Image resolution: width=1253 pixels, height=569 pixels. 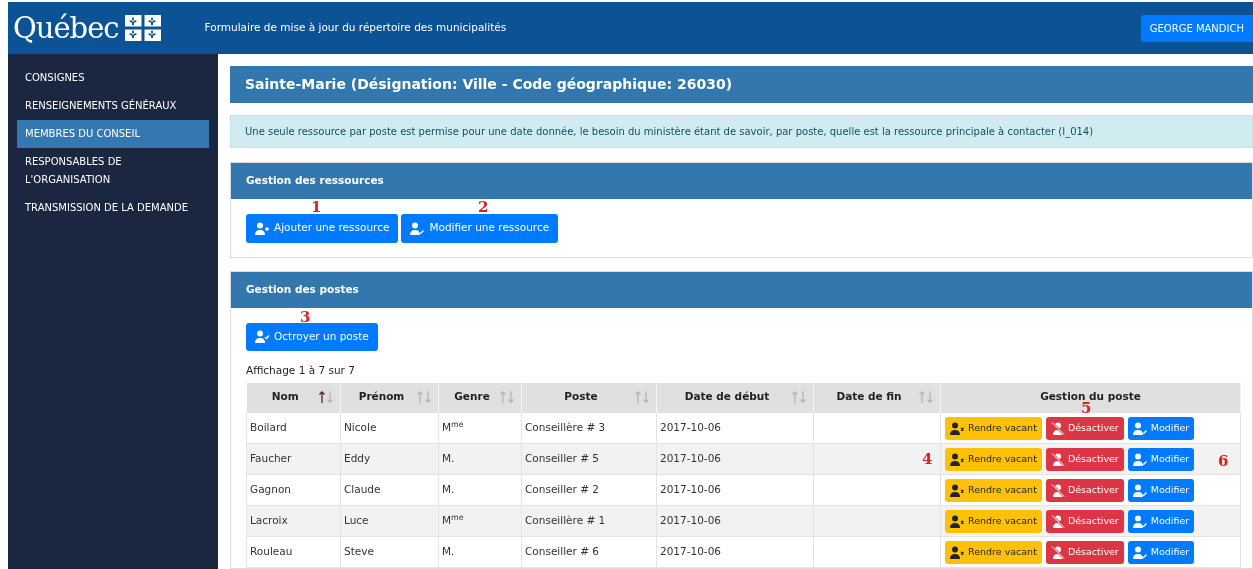 What do you see at coordinates (262, 228) in the screenshot?
I see `user-plus-icon` at bounding box center [262, 228].